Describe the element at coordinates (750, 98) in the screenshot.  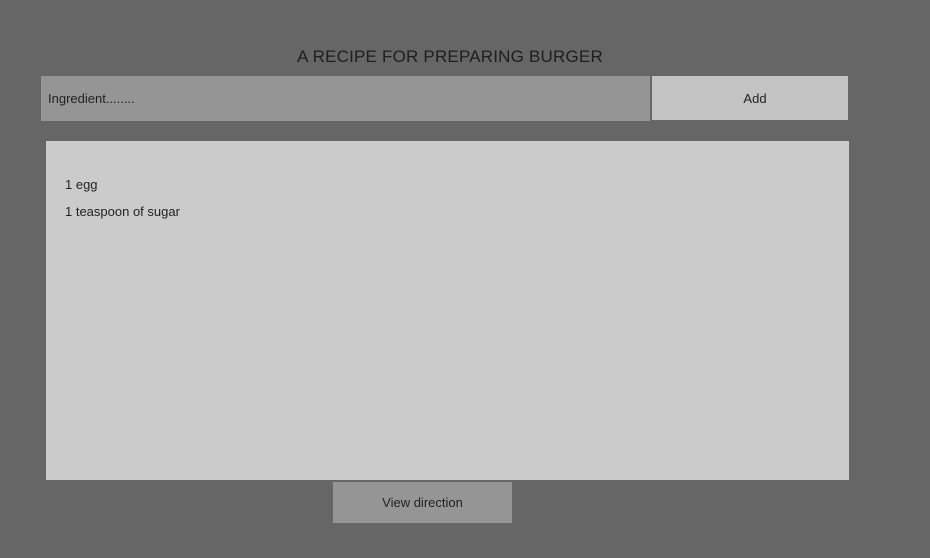
I see `add-button: Add` at that location.